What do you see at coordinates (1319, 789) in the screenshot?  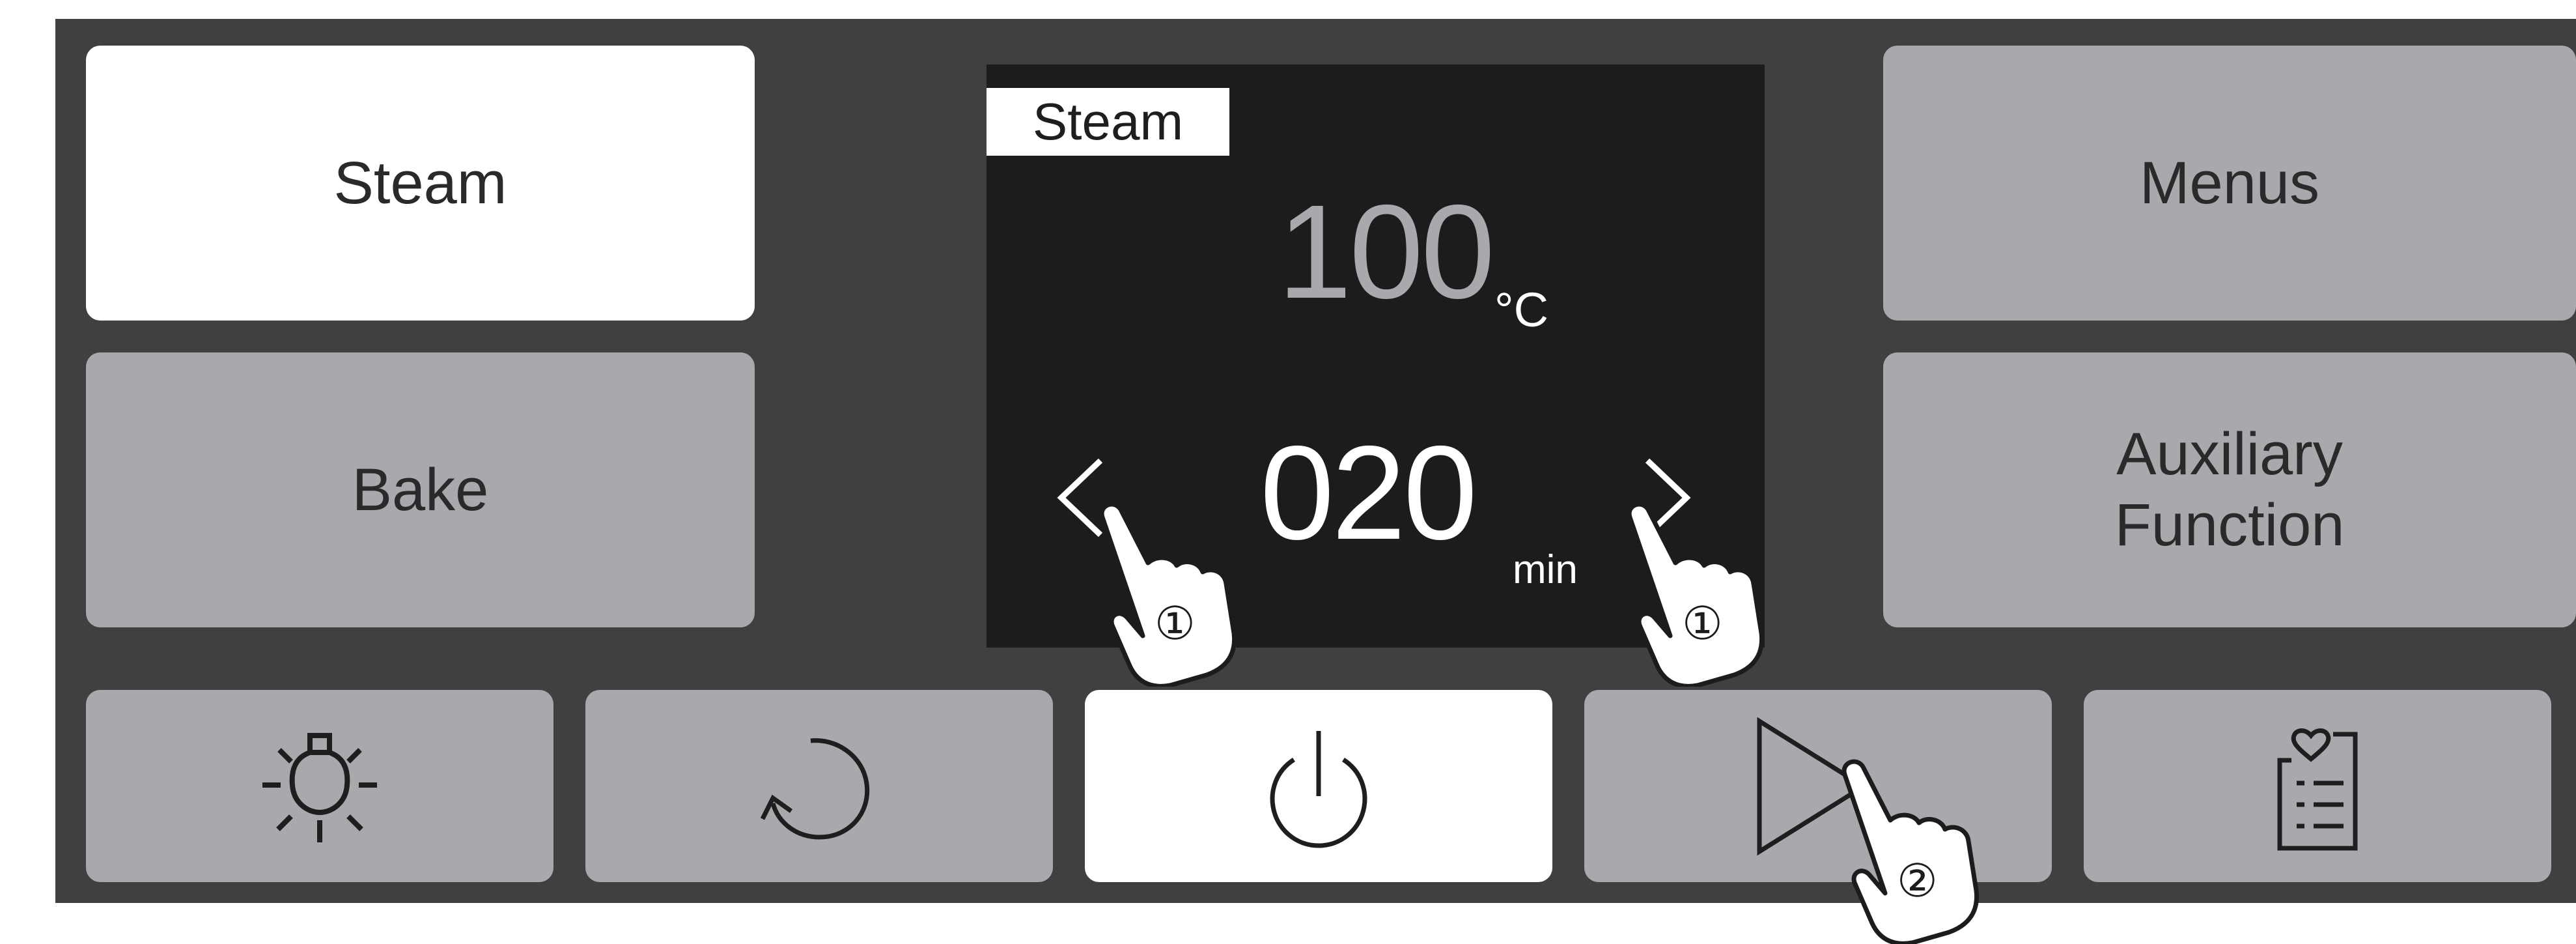 I see `power-icon` at bounding box center [1319, 789].